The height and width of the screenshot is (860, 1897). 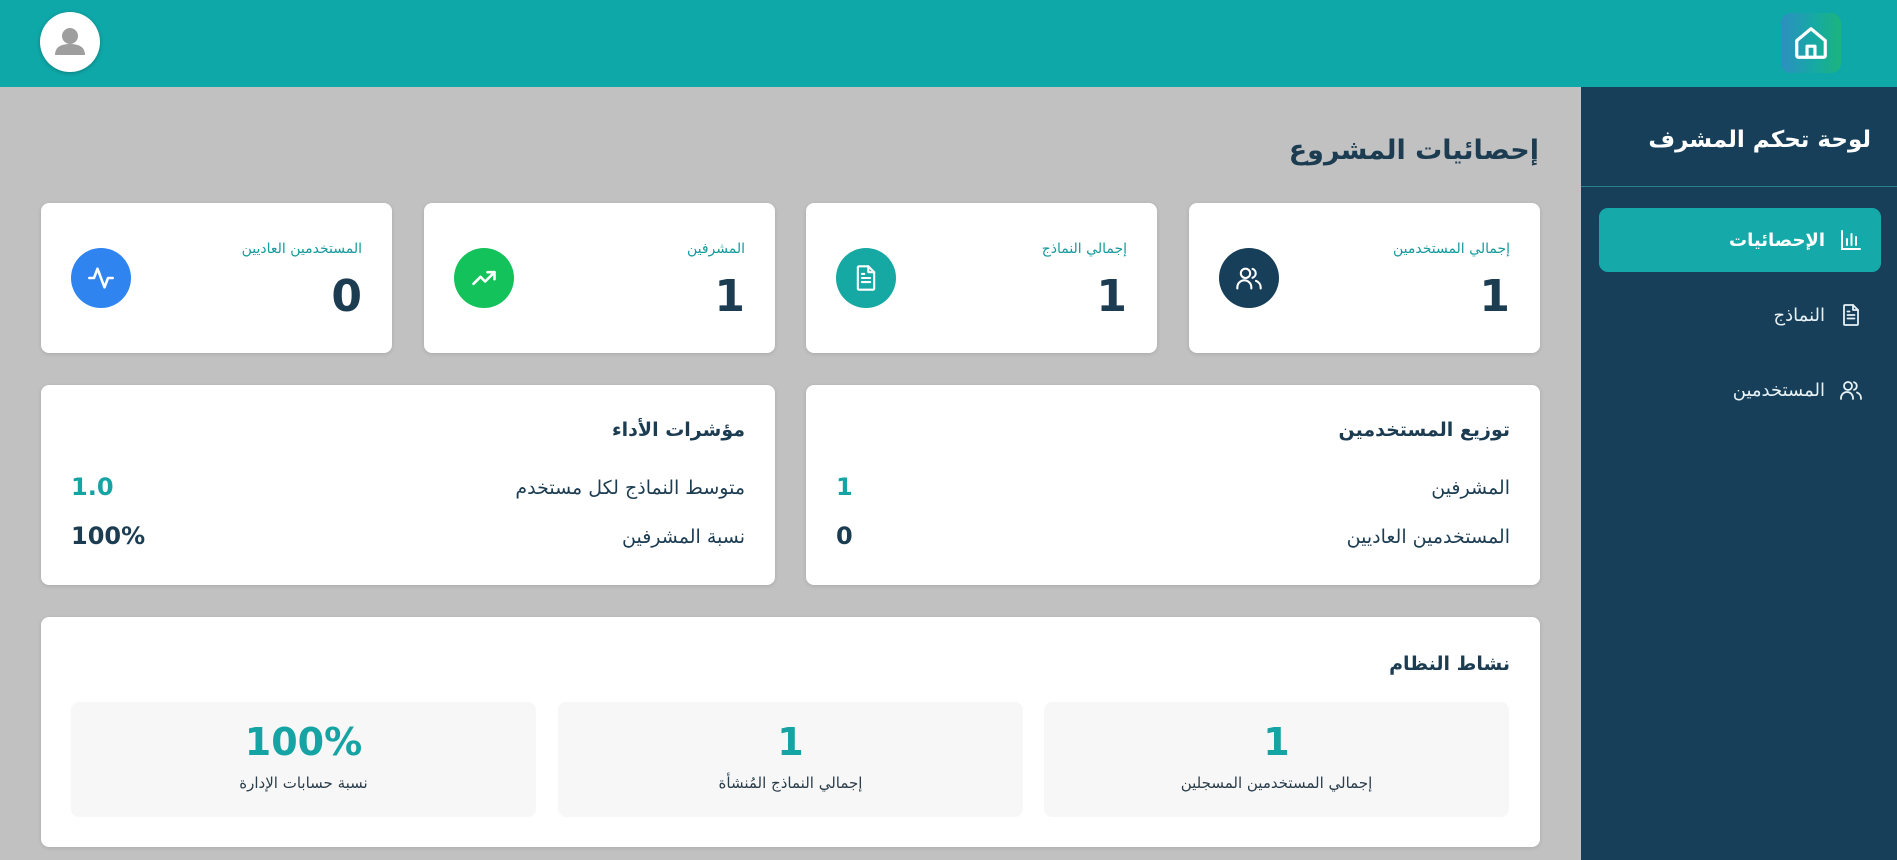 What do you see at coordinates (1740, 315) in the screenshot?
I see `sidebar-item-forms: النماذج` at bounding box center [1740, 315].